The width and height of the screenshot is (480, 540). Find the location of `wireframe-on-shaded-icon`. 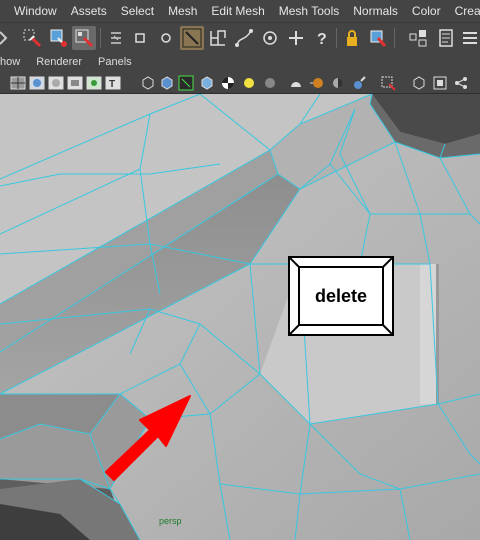

wireframe-on-shaded-icon is located at coordinates (186, 83).